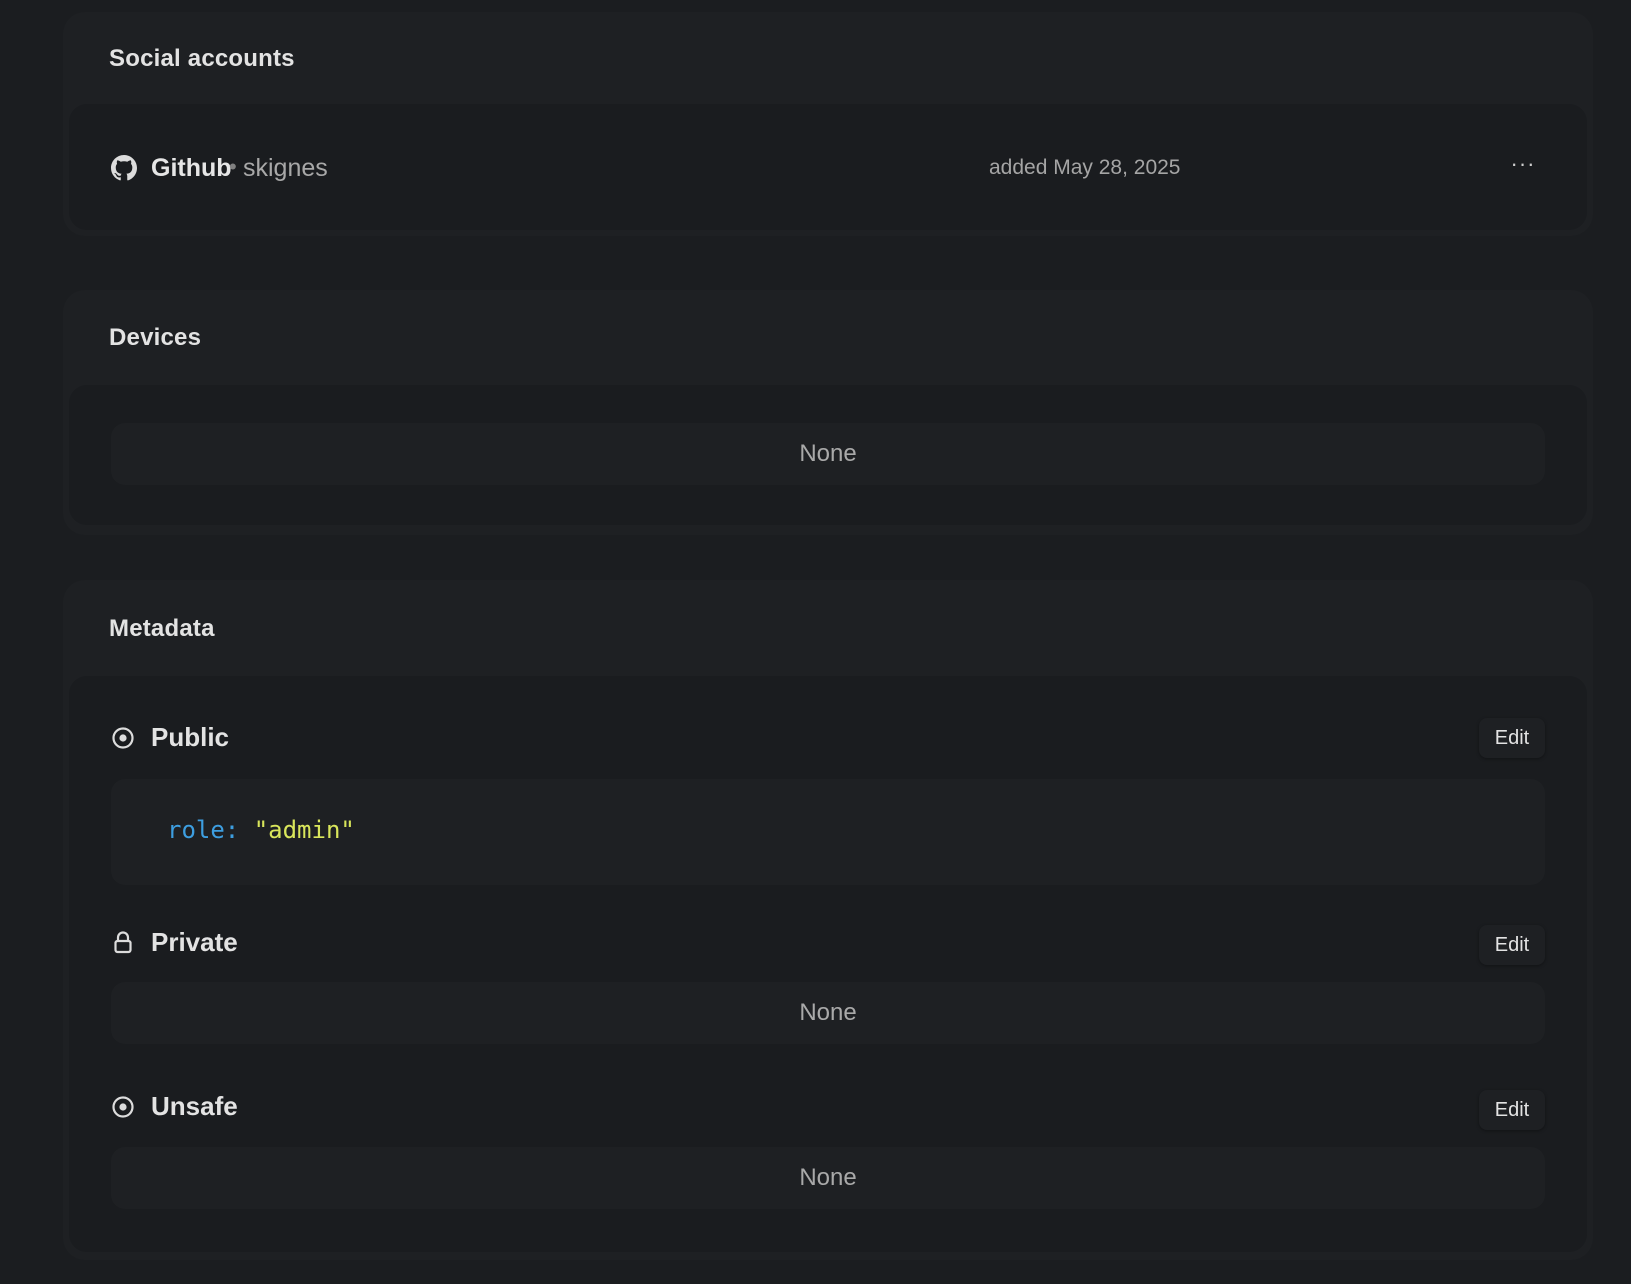 This screenshot has height=1284, width=1631. Describe the element at coordinates (162, 628) in the screenshot. I see `section-title: Metadata` at that location.